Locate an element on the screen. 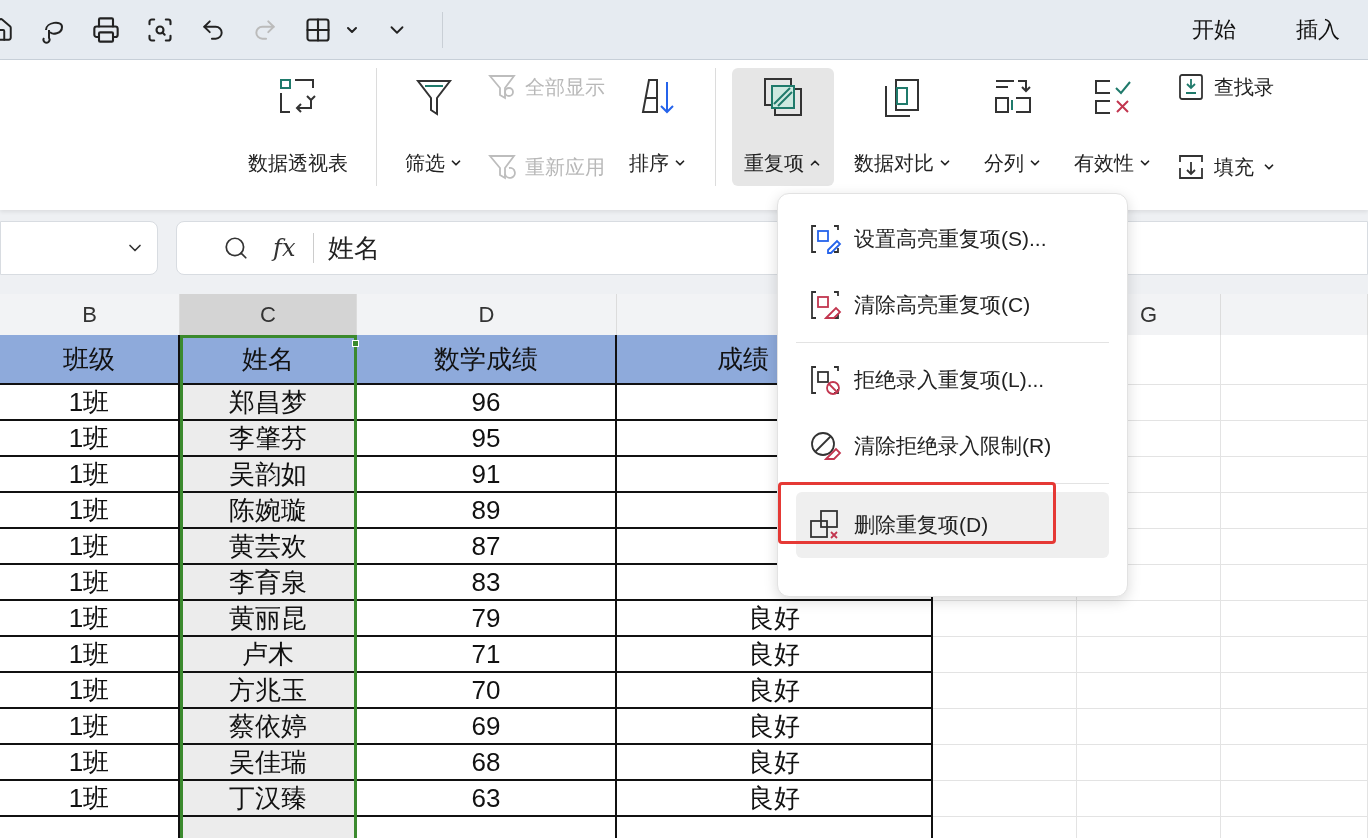 The image size is (1368, 838). ribbon-button: 数据对比 is located at coordinates (903, 127).